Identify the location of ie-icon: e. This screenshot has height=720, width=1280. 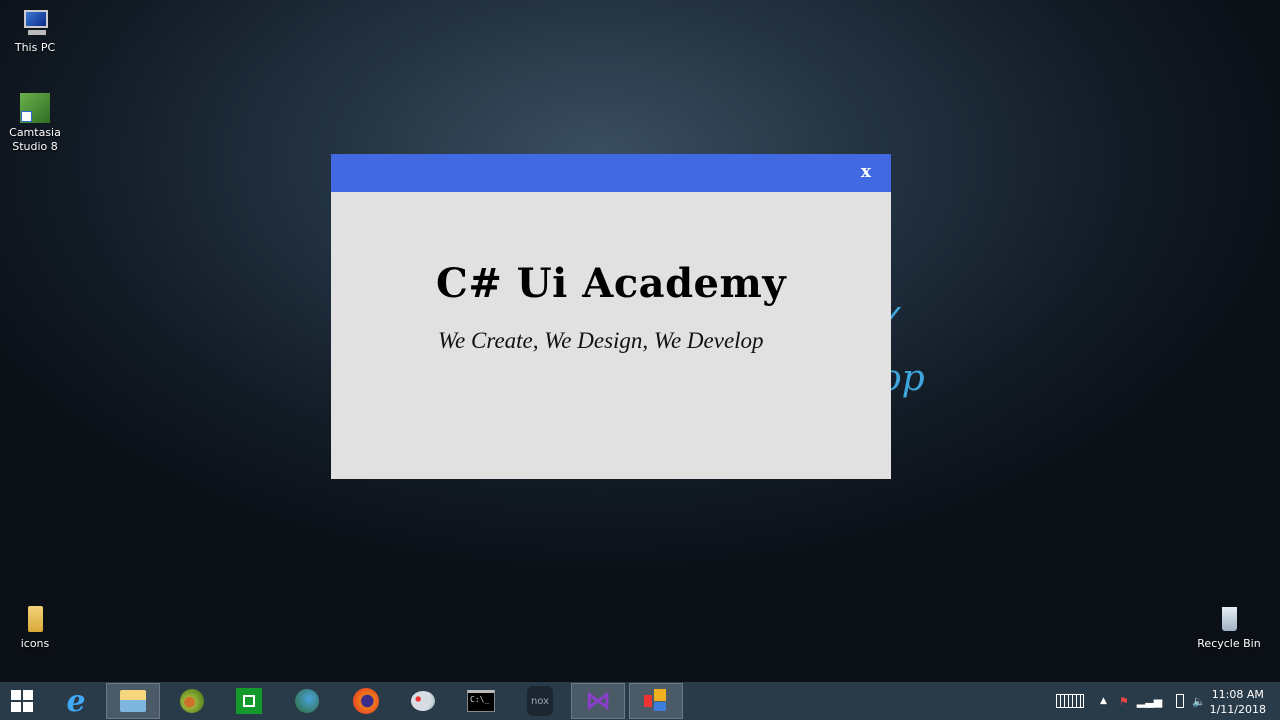
(76, 701).